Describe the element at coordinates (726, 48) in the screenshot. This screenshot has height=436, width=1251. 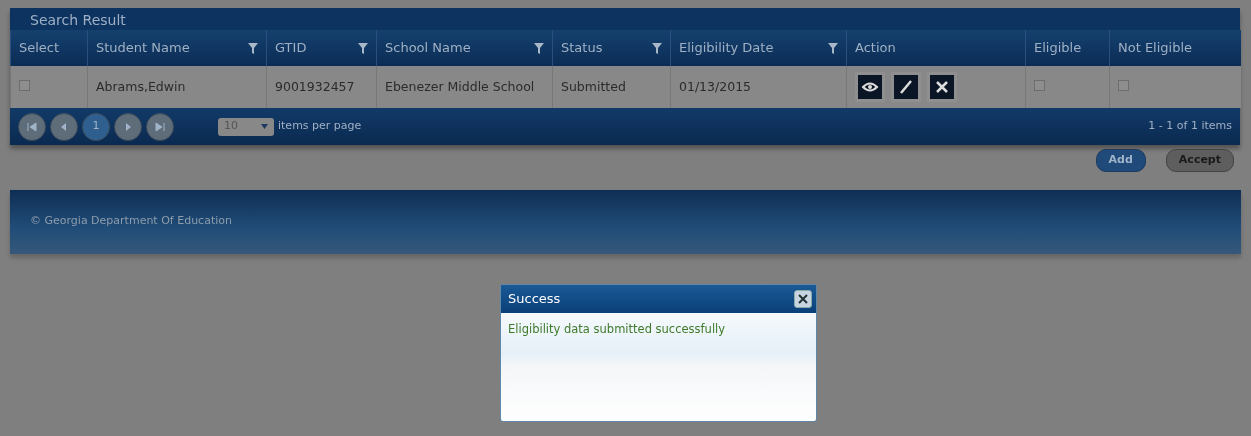
I see `column-header: Eligibility Date` at that location.